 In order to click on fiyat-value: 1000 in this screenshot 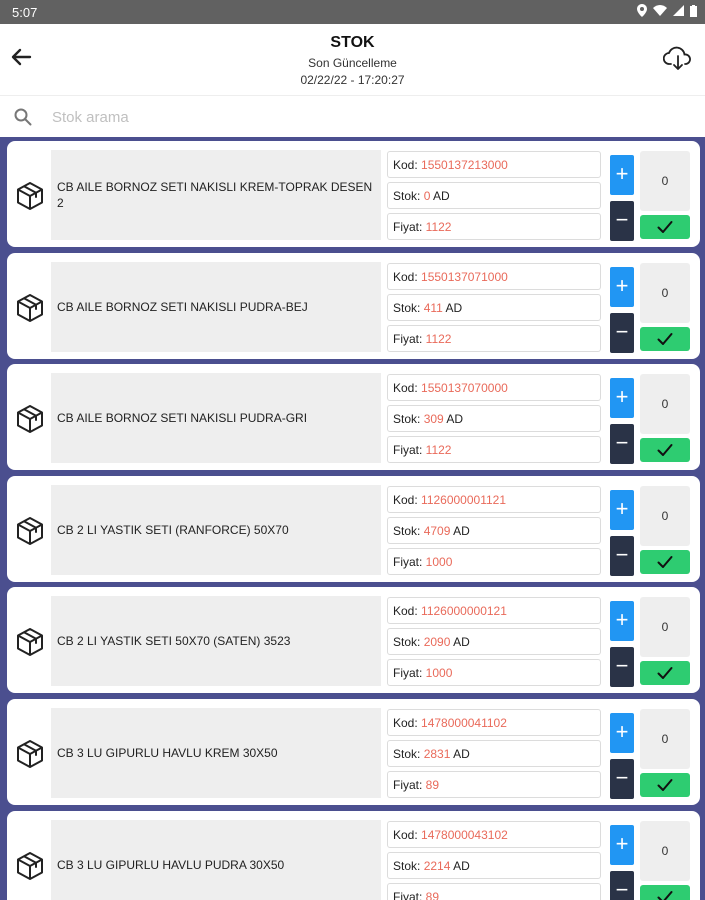, I will do `click(439, 561)`.